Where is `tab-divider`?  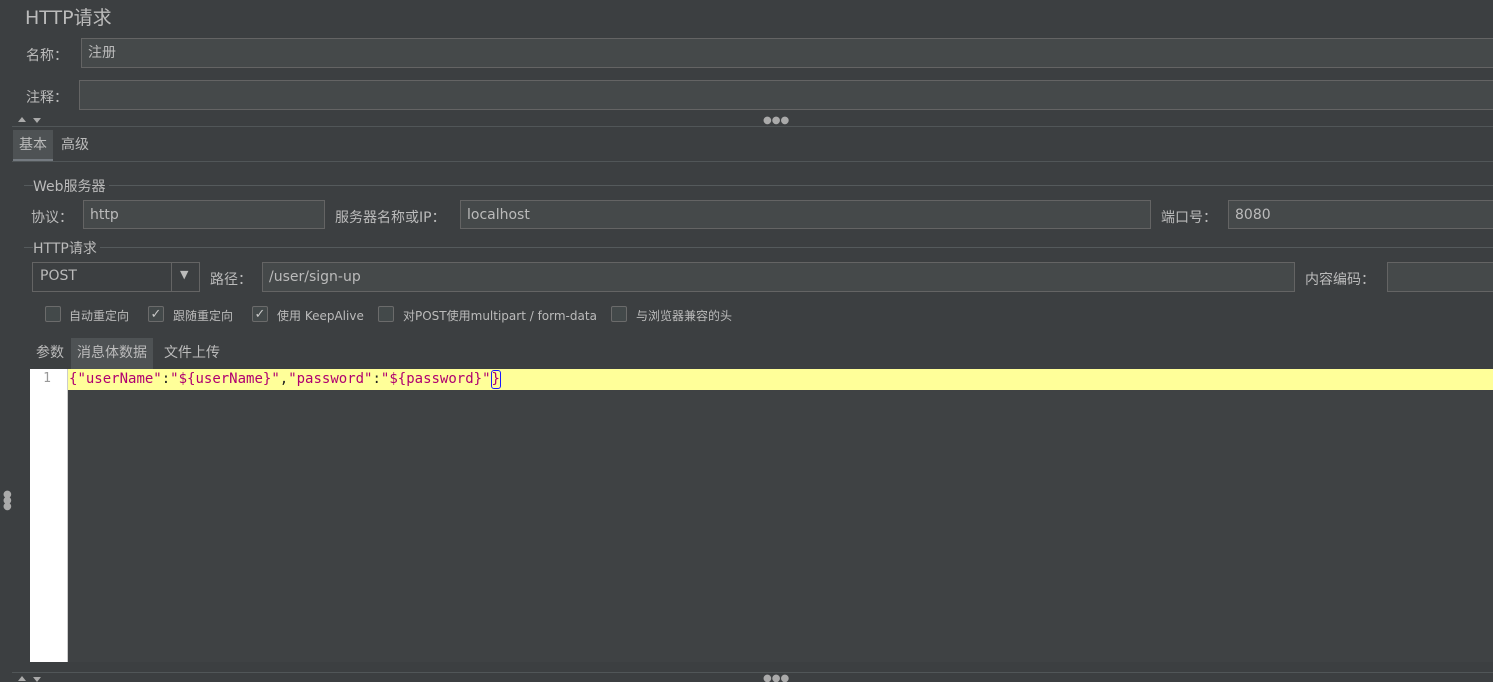 tab-divider is located at coordinates (752, 161).